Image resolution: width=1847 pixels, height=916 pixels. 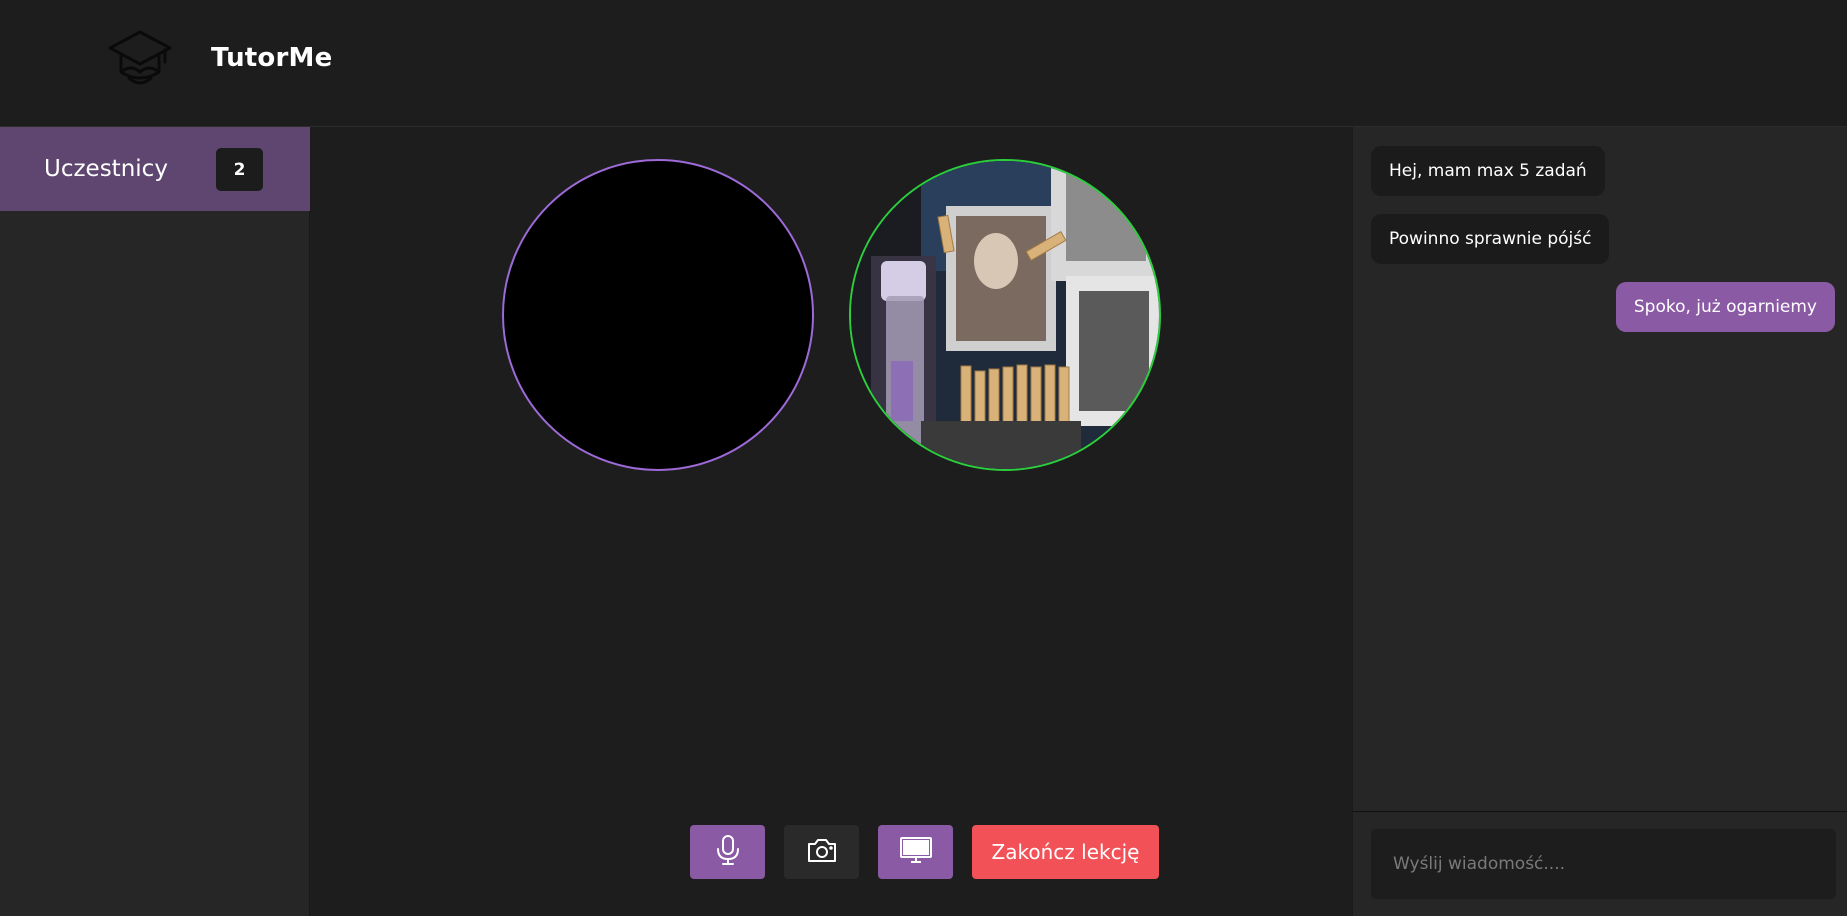 What do you see at coordinates (140, 60) in the screenshot?
I see `graduation-cap-icon` at bounding box center [140, 60].